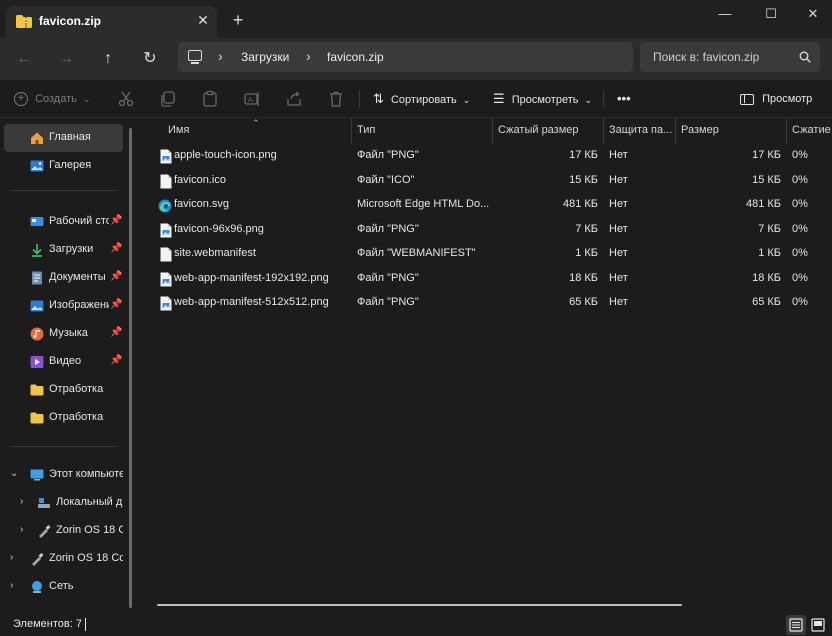 The width and height of the screenshot is (832, 636). Describe the element at coordinates (76, 389) in the screenshot. I see `sidebar-item-label: Отработка` at that location.